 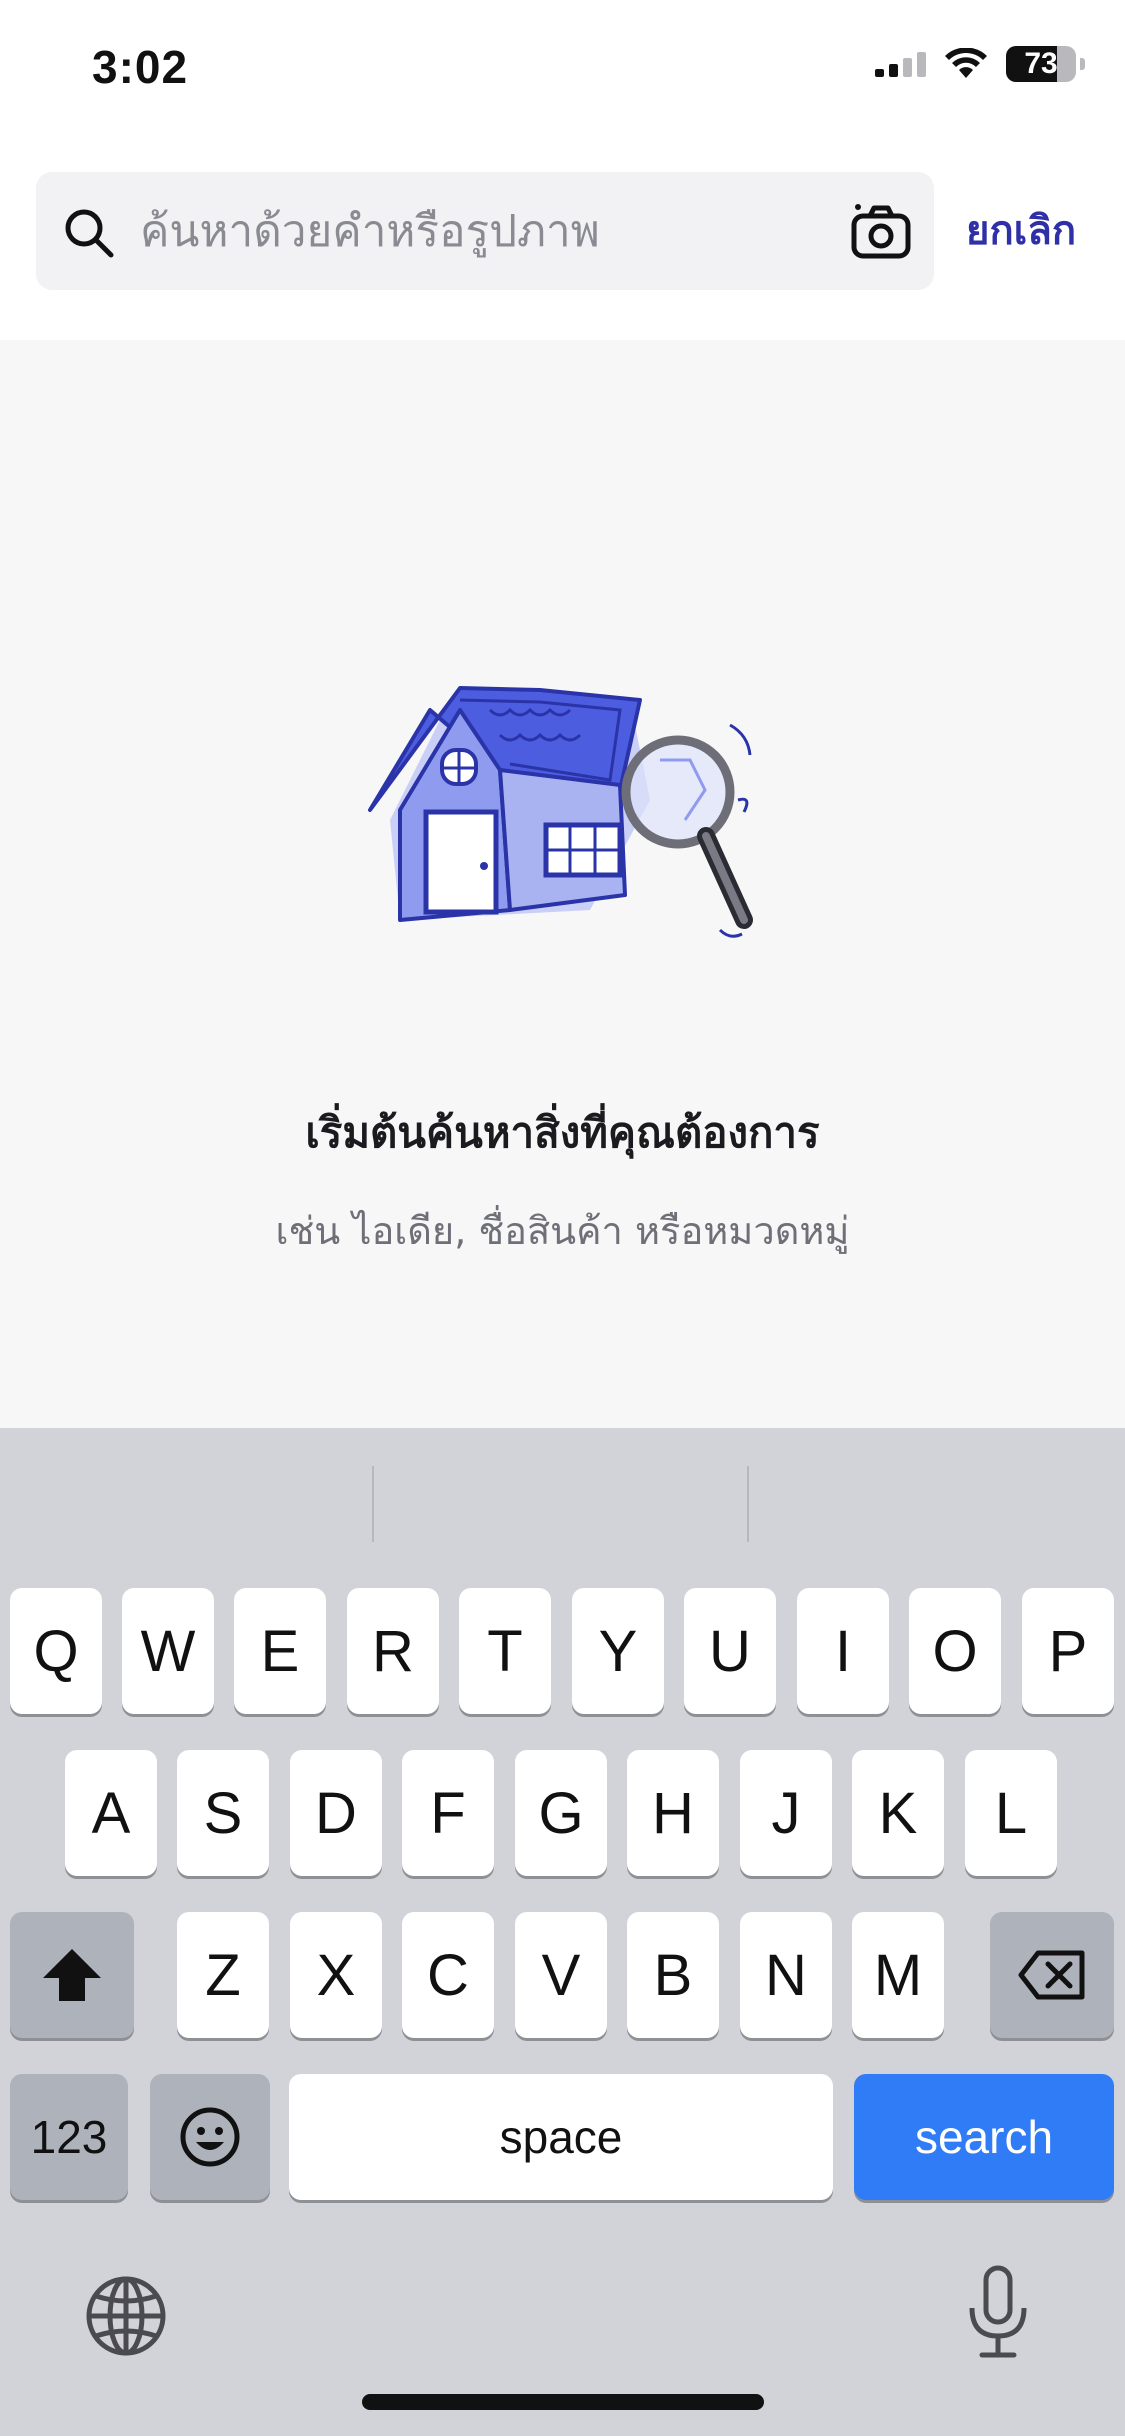 I want to click on key-s: S, so click(x=223, y=1813).